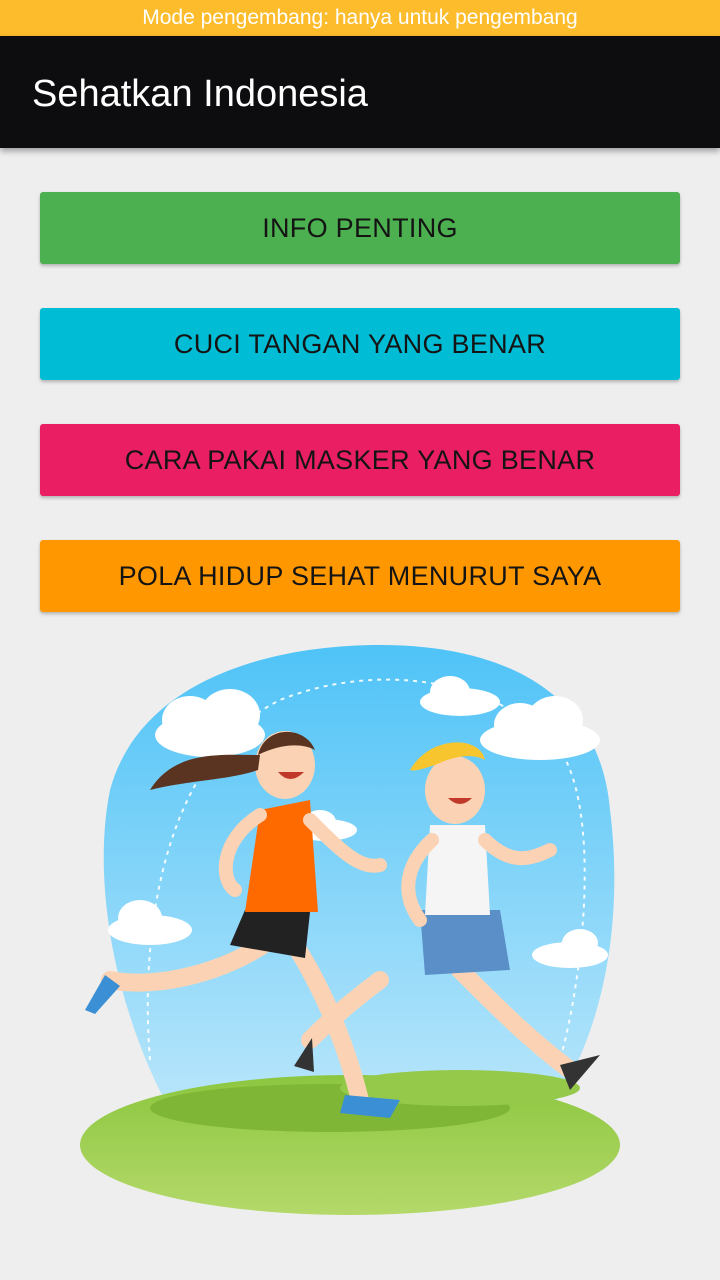 This screenshot has height=1280, width=720. Describe the element at coordinates (360, 344) in the screenshot. I see `cuci-tangan-button: CUCI TANGAN YANG BENAR` at that location.